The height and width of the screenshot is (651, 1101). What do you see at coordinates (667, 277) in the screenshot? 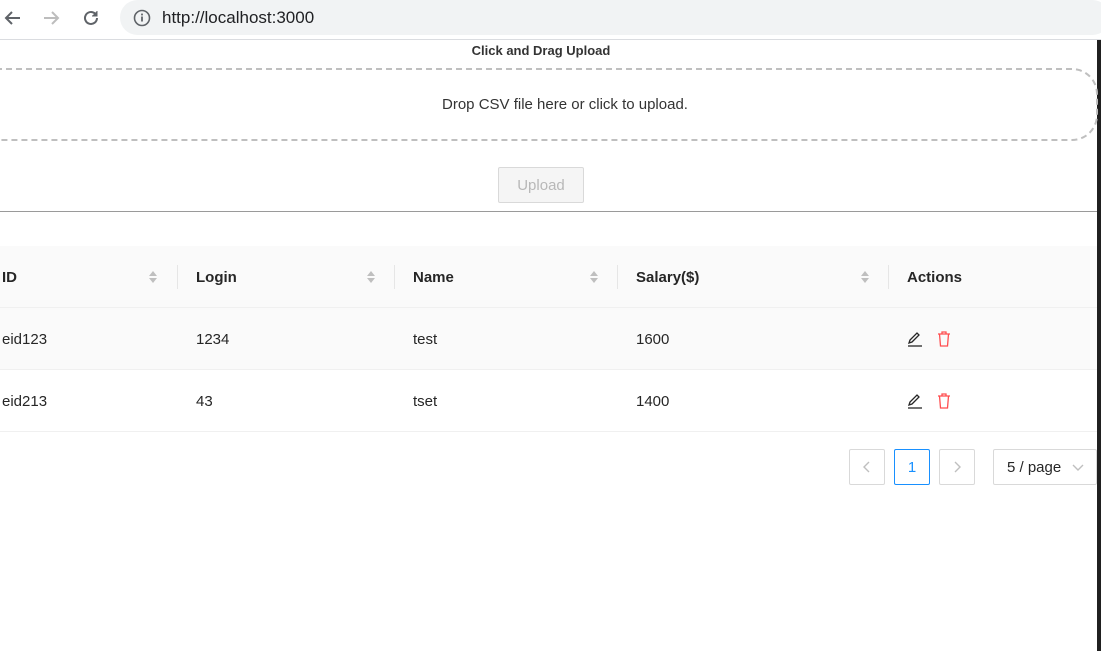
I see `column-header-salary: Salary($)` at bounding box center [667, 277].